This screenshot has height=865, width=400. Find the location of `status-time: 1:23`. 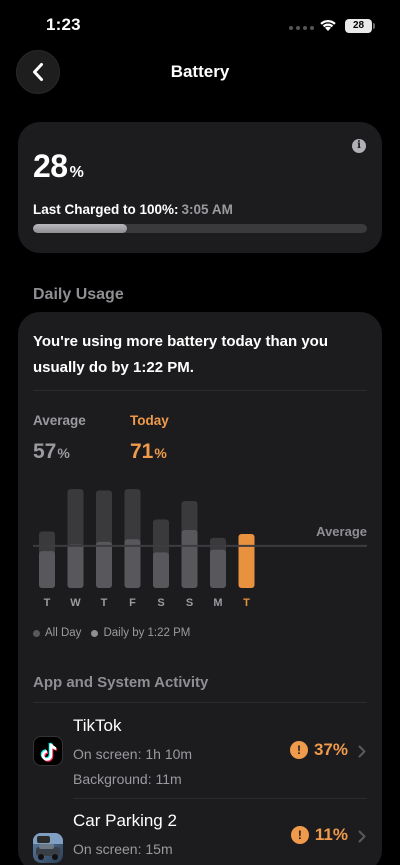

status-time: 1:23 is located at coordinates (63, 24).